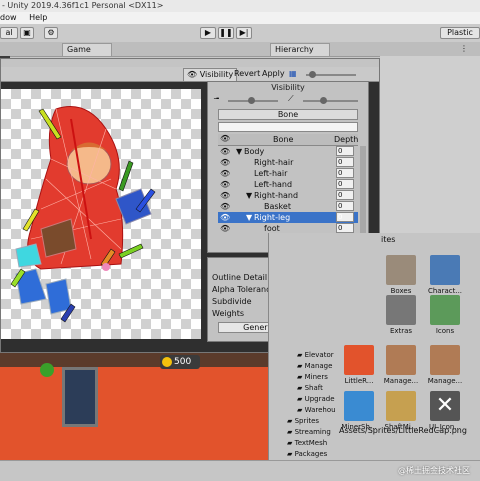  I want to click on littleredcap-thumbnail, so click(359, 360).